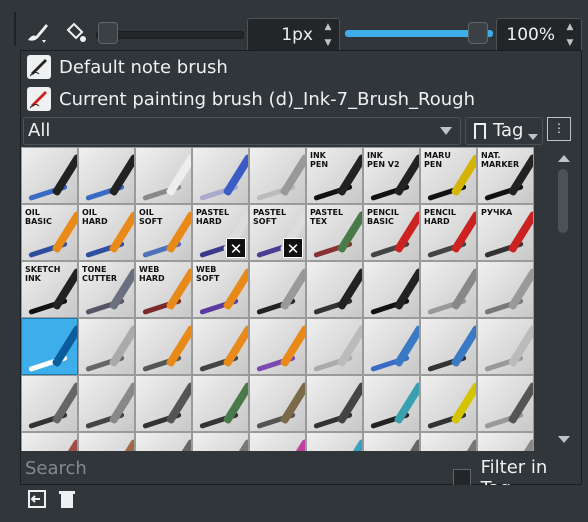  Describe the element at coordinates (497, 212) in the screenshot. I see `brush-preset-label: РУЧКА` at that location.